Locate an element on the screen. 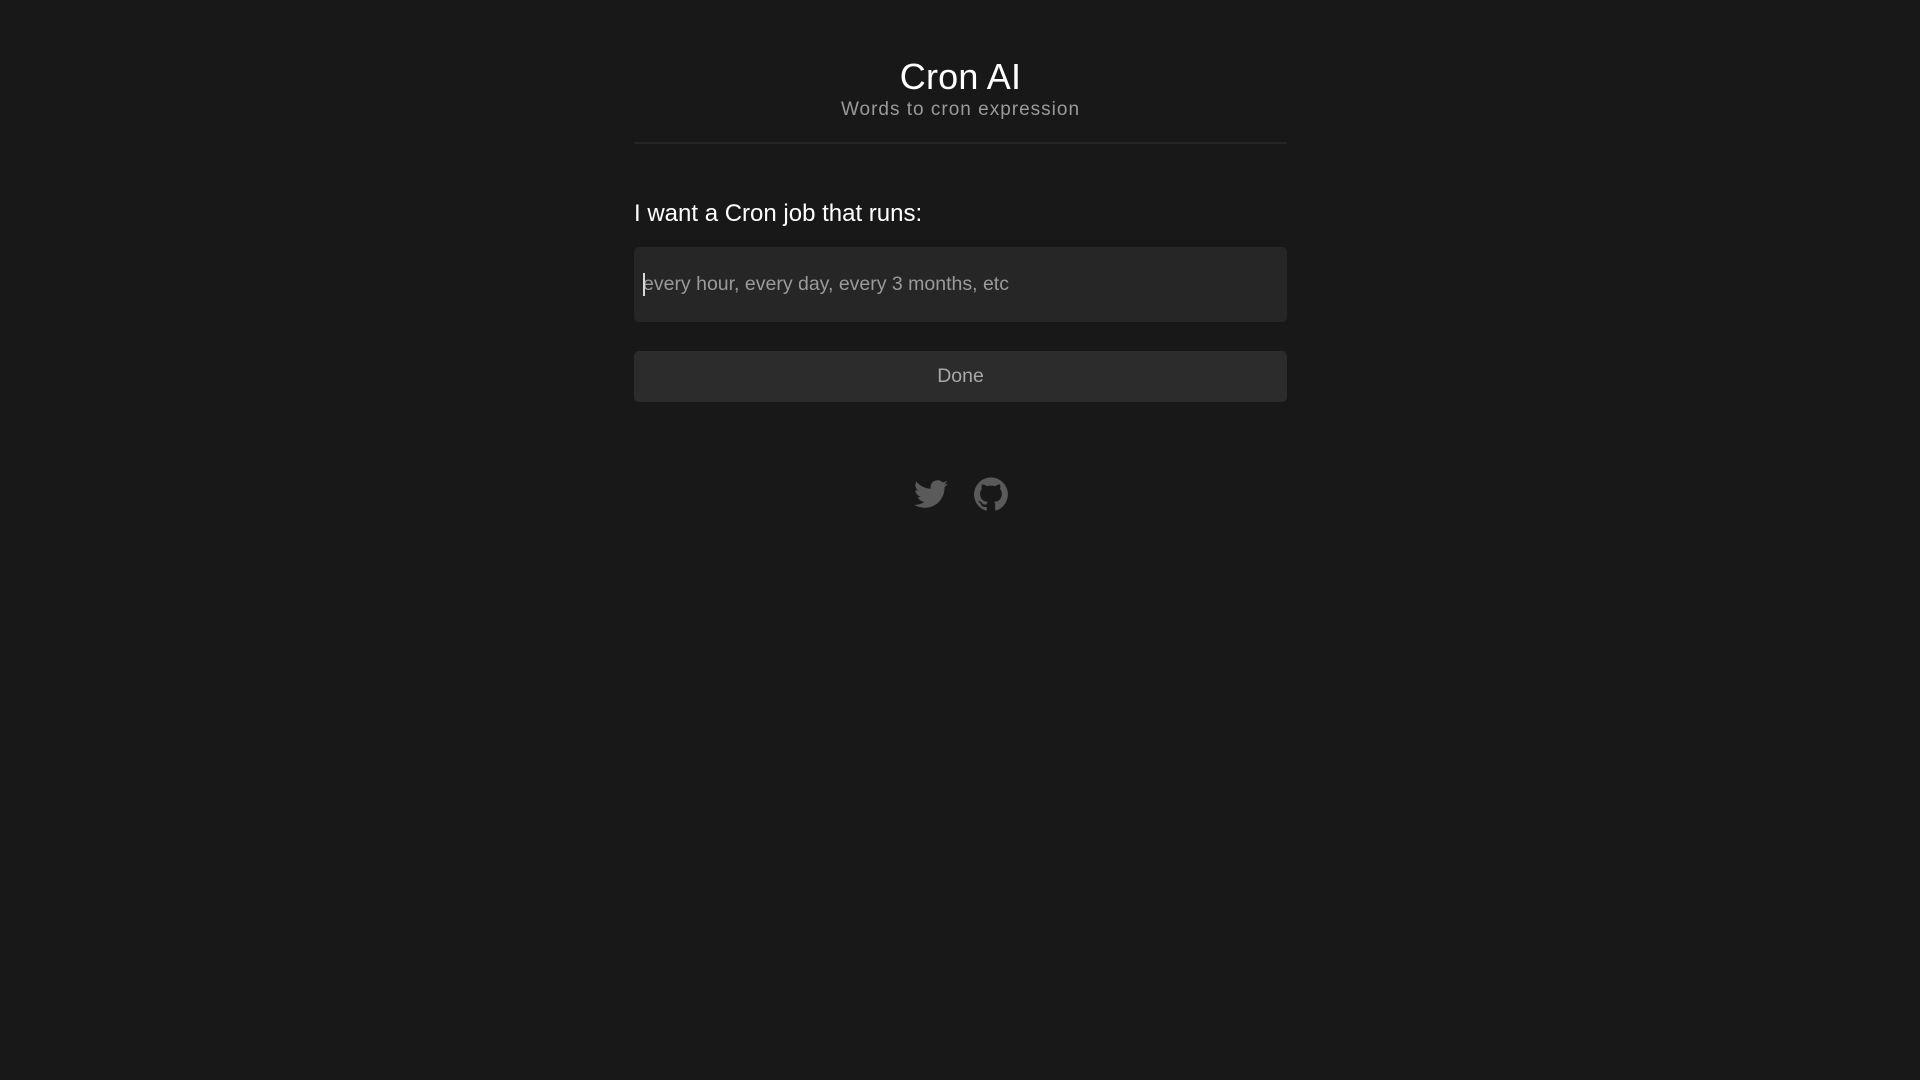  page-title: Cron AI is located at coordinates (960, 76).